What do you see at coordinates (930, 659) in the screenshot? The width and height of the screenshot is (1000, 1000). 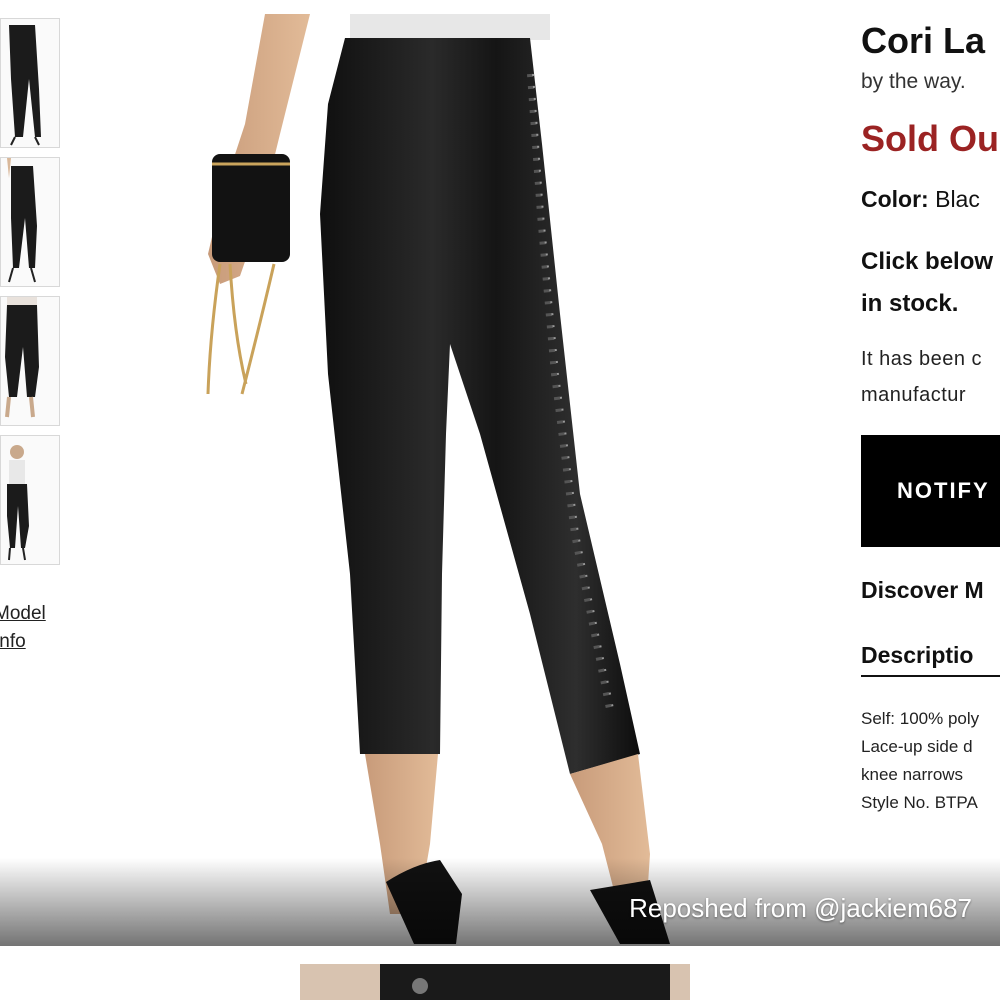 I see `description-tab: Descriptio` at bounding box center [930, 659].